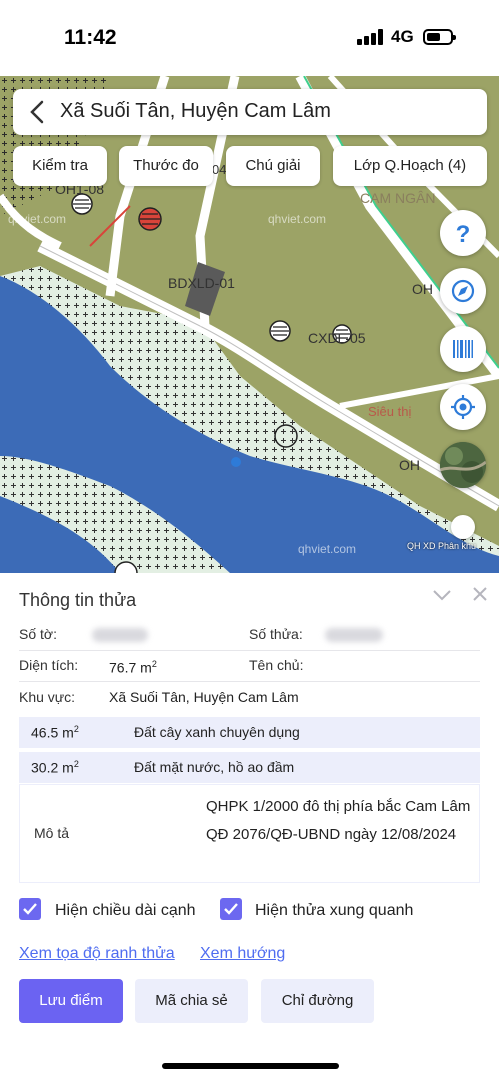  What do you see at coordinates (90, 37) in the screenshot?
I see `status-time: 11:42` at bounding box center [90, 37].